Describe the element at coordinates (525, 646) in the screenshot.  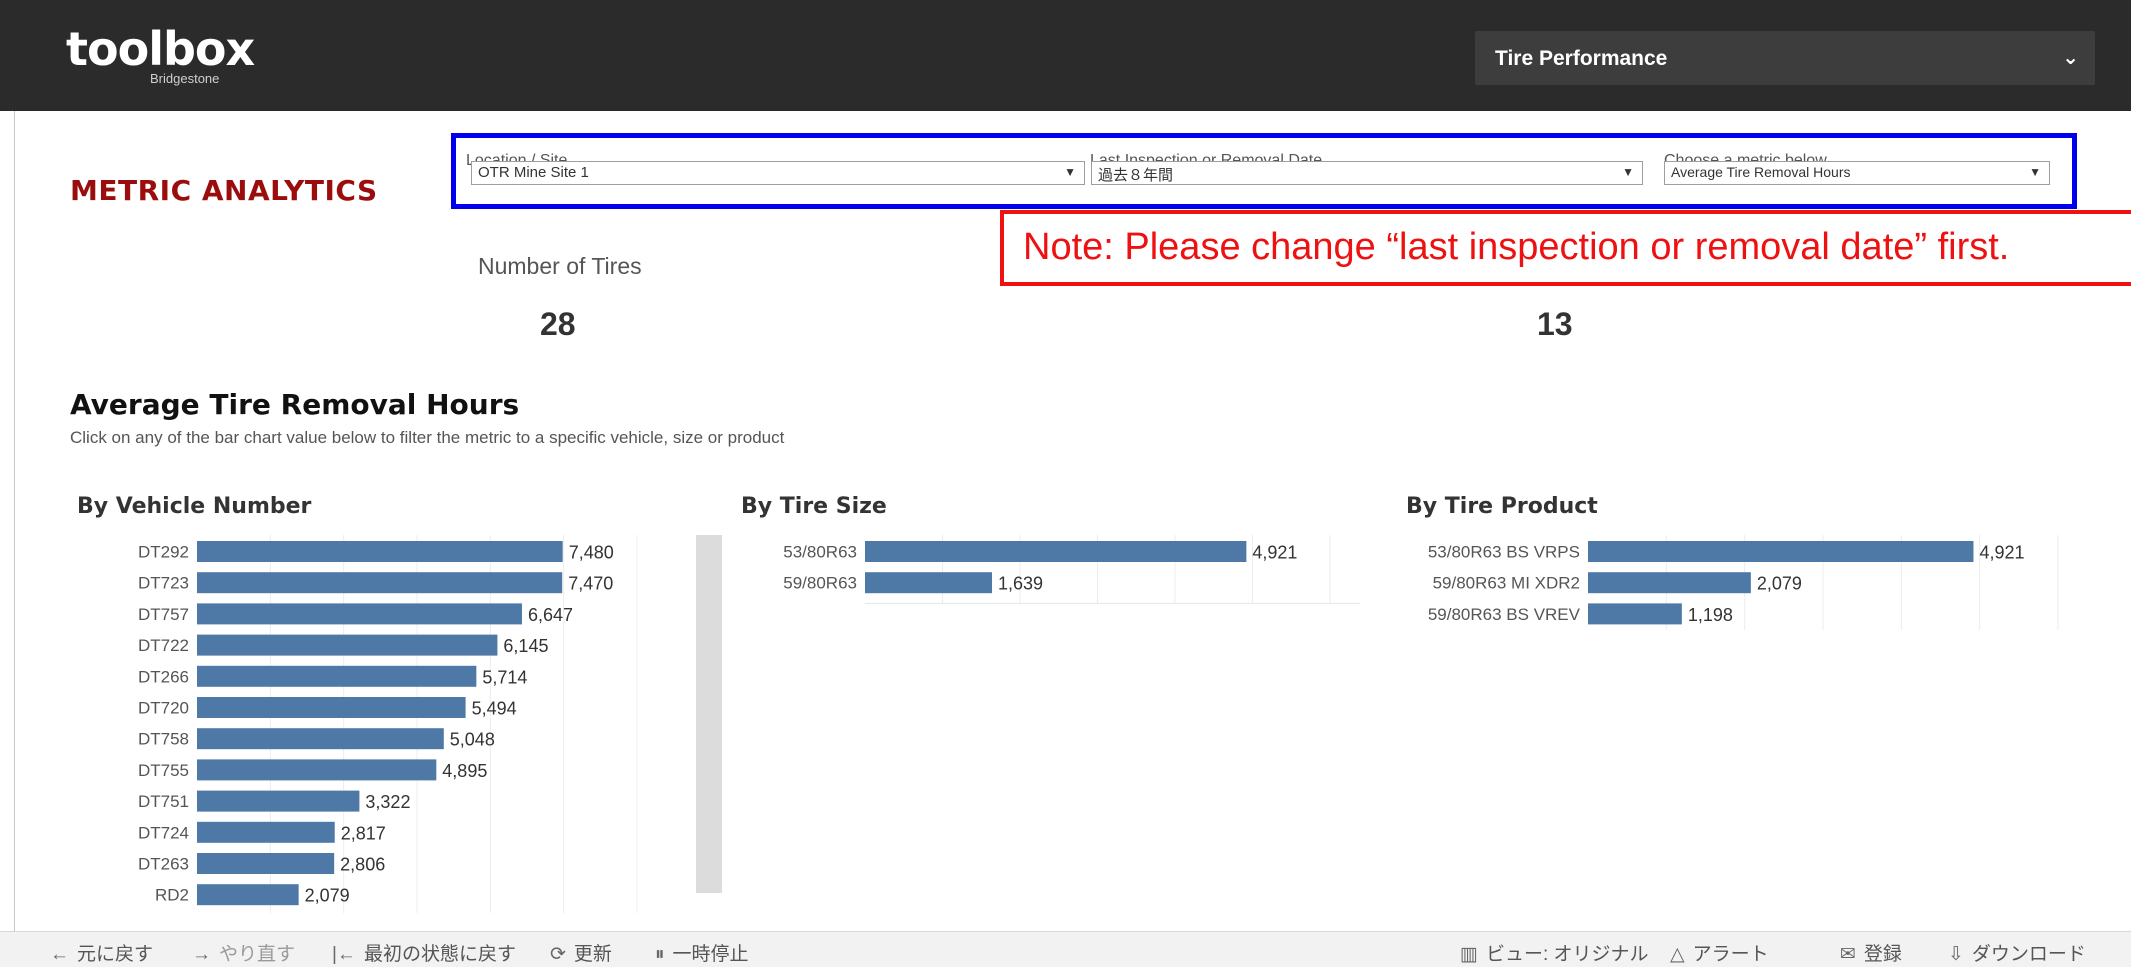
I see `bar-value-label: 6,145` at that location.